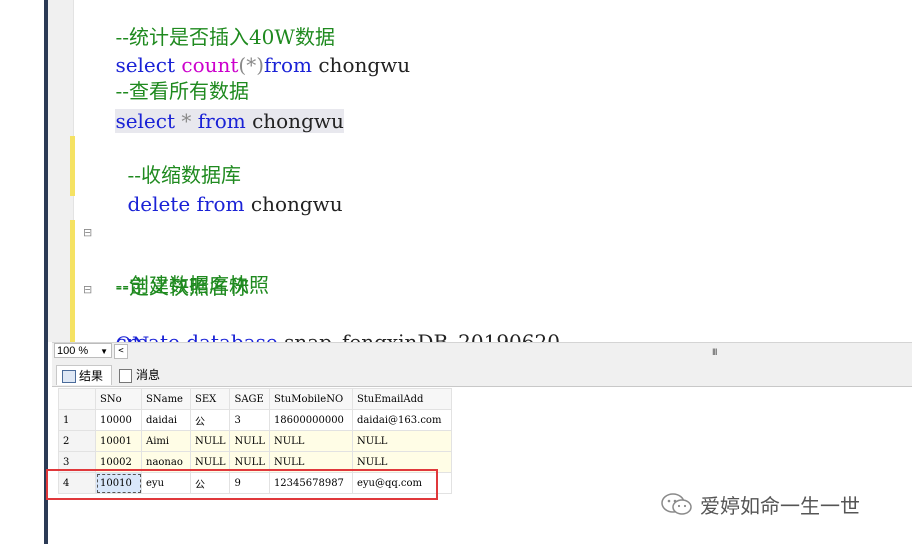 The image size is (912, 544). Describe the element at coordinates (104, 351) in the screenshot. I see `chevron-down-icon: ▼` at that location.